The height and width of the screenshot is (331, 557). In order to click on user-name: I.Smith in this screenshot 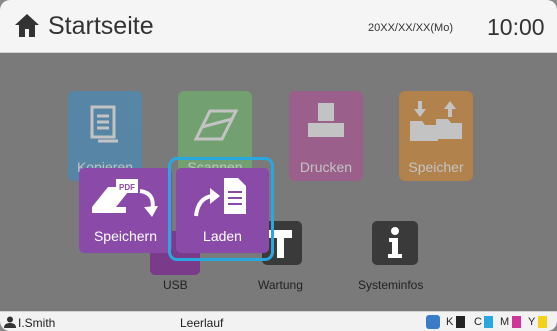, I will do `click(36, 323)`.